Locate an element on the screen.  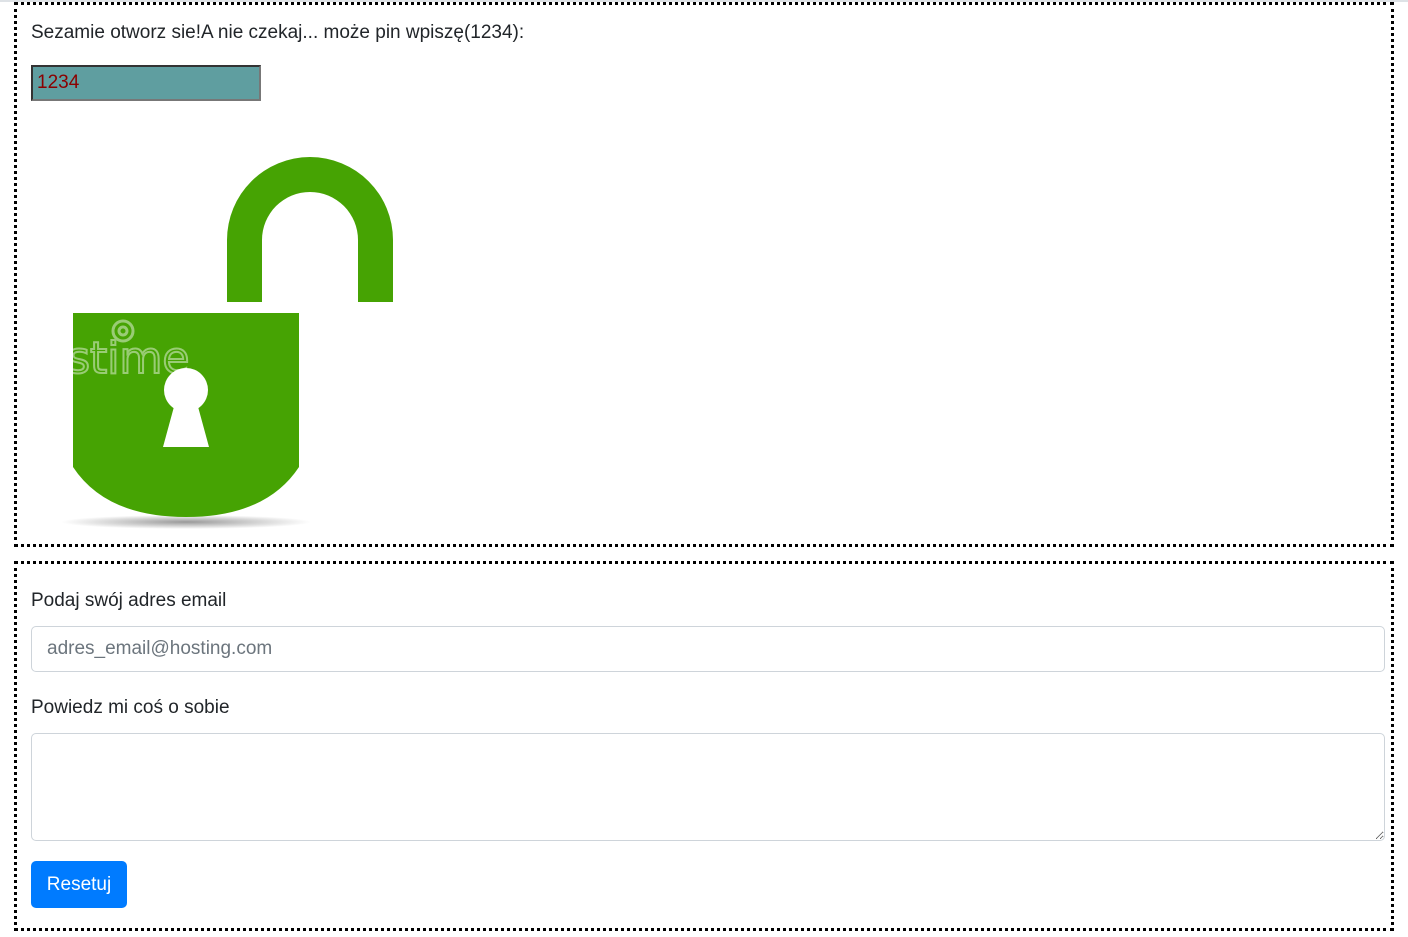
email-input is located at coordinates (708, 649).